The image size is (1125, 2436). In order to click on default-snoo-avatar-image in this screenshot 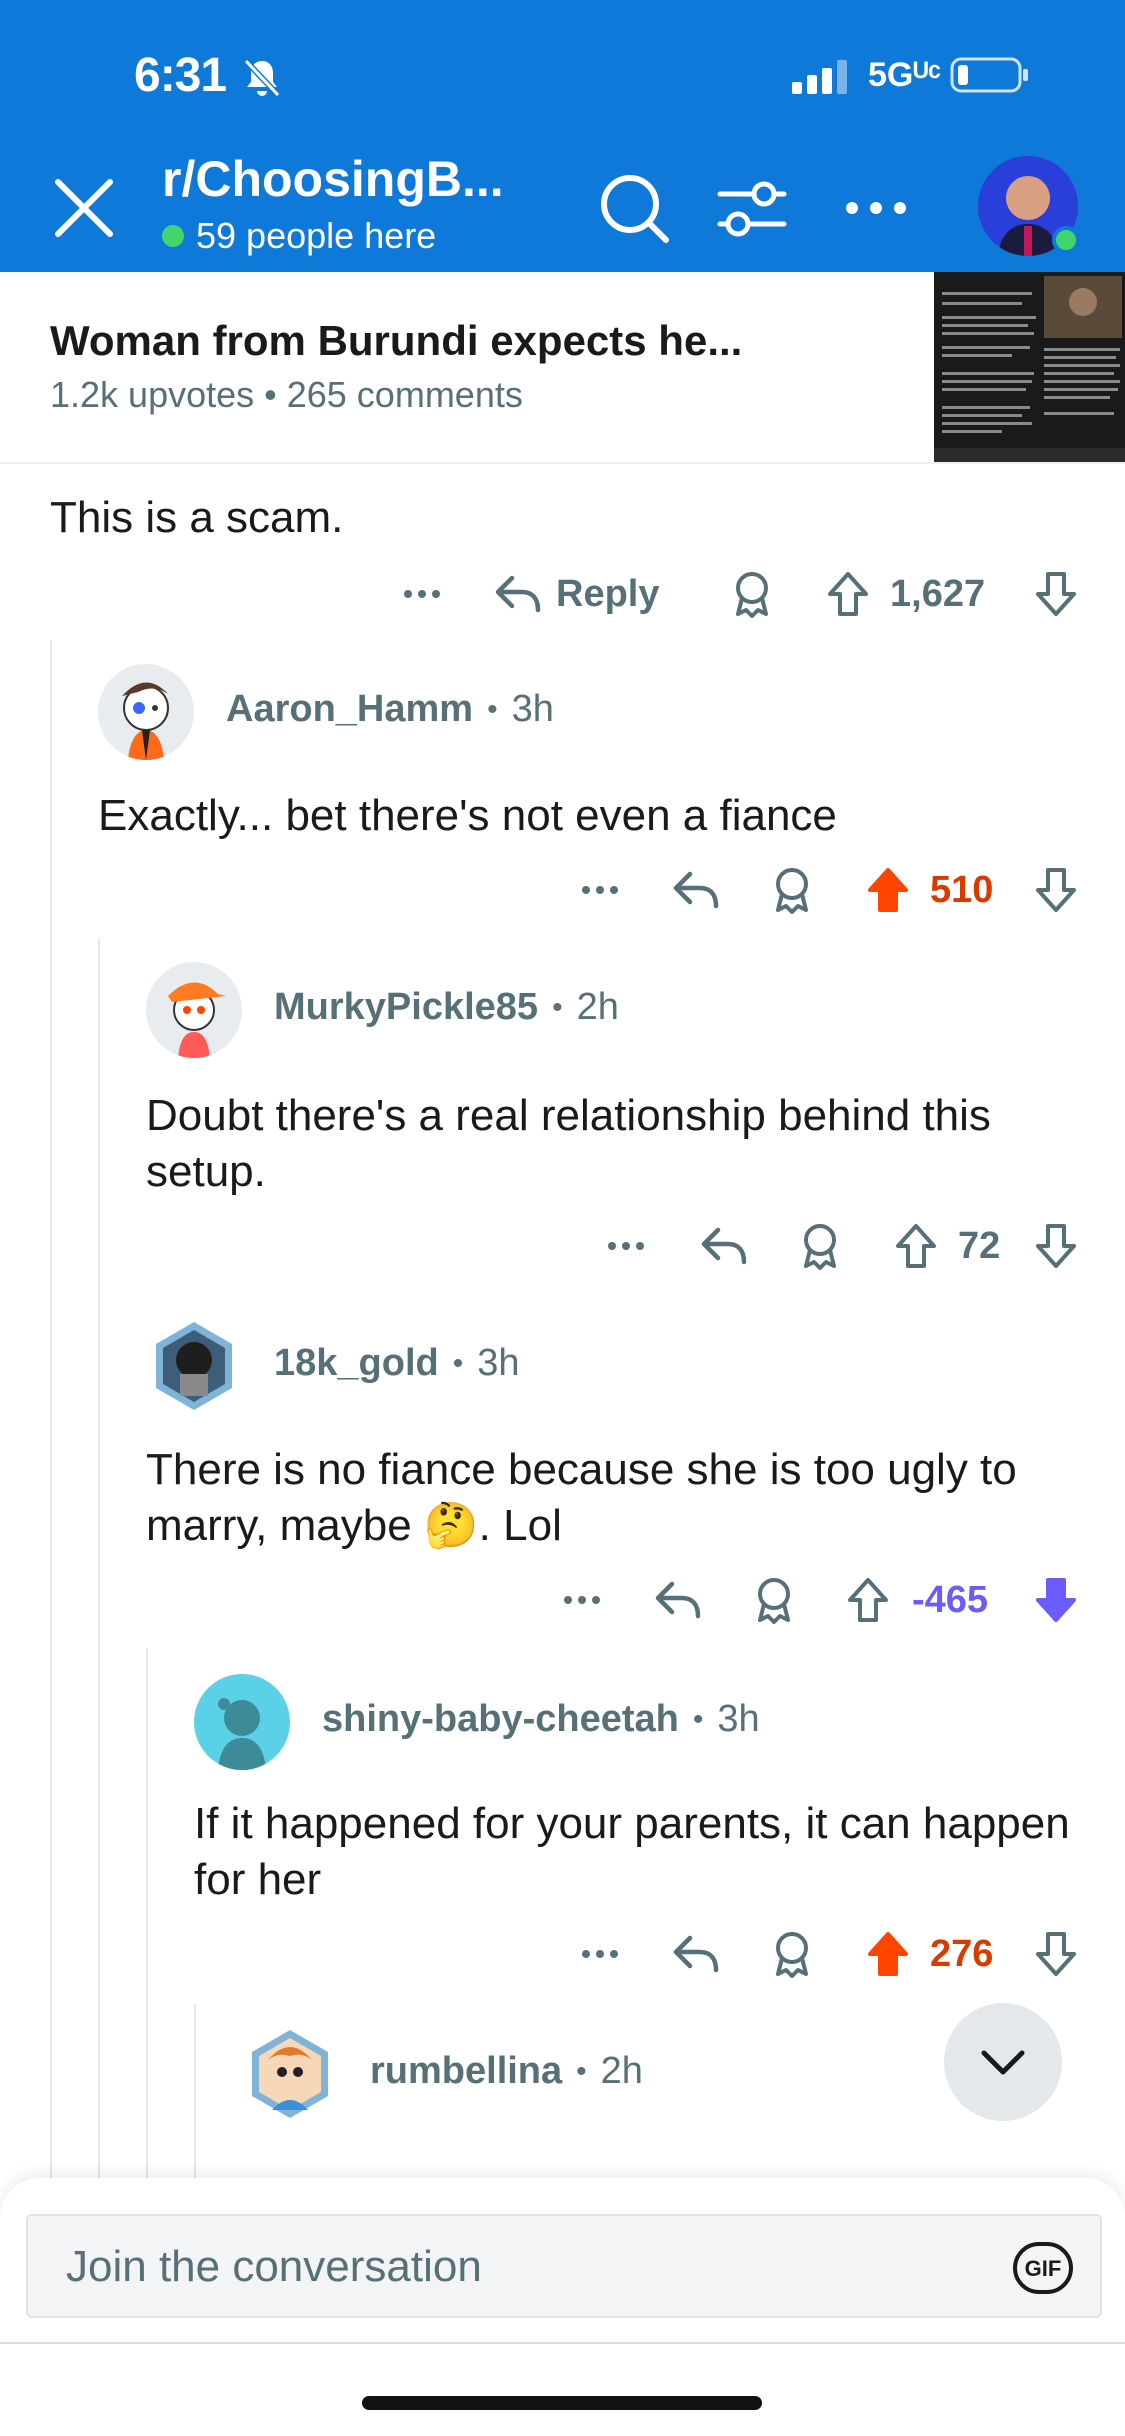, I will do `click(242, 1722)`.